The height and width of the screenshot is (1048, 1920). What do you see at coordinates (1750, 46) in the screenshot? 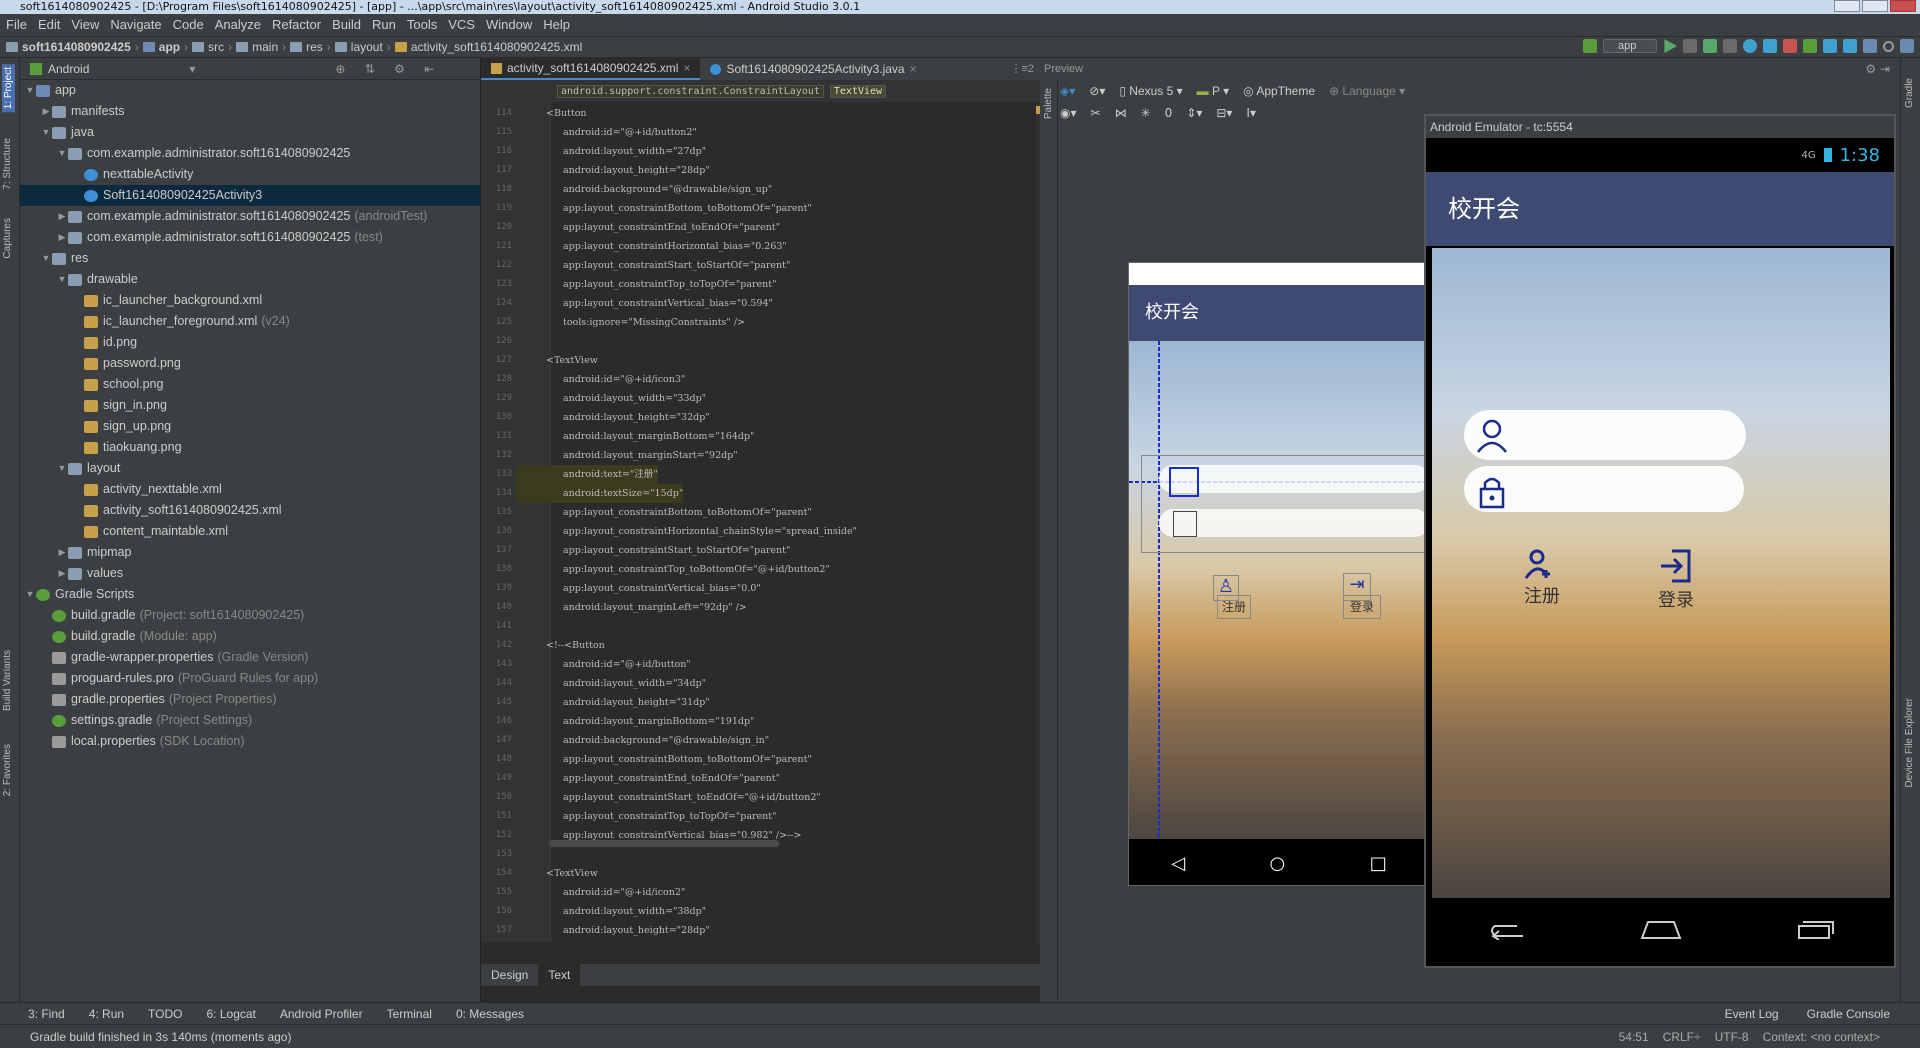
I see `profile-icon` at bounding box center [1750, 46].